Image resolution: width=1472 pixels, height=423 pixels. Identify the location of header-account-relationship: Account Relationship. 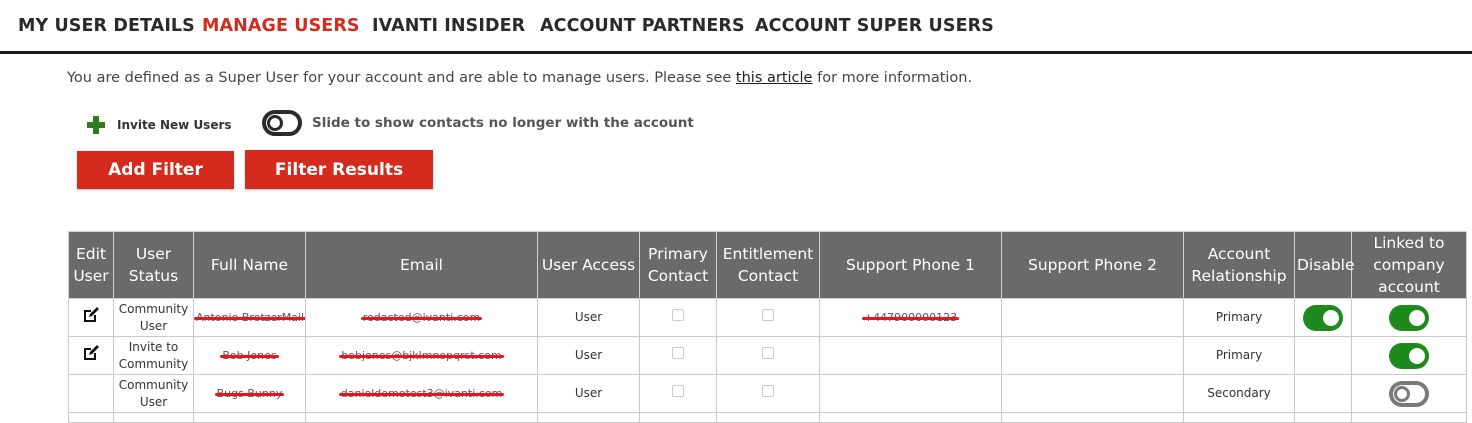
(1239, 265).